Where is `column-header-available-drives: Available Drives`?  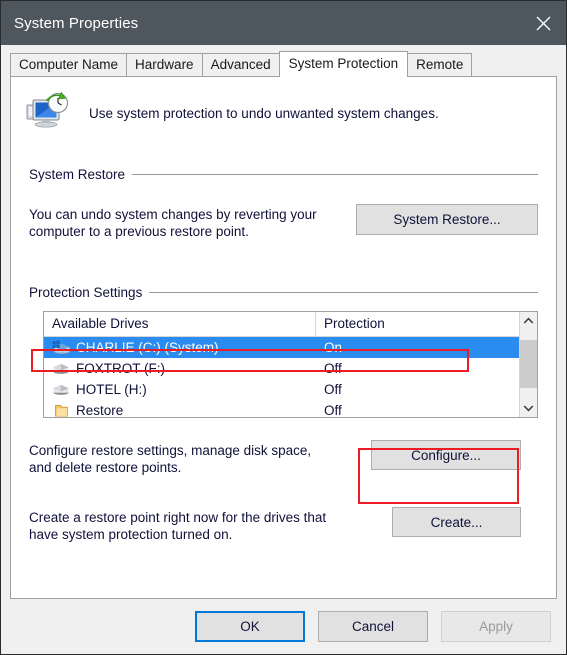 column-header-available-drives: Available Drives is located at coordinates (180, 324).